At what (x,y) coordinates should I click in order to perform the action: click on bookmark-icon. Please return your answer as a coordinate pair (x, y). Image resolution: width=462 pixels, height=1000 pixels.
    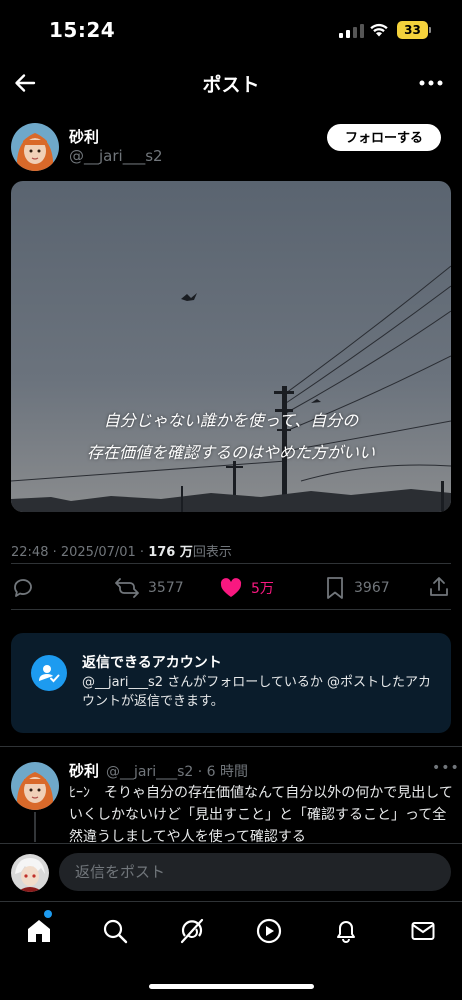
    Looking at the image, I should click on (335, 588).